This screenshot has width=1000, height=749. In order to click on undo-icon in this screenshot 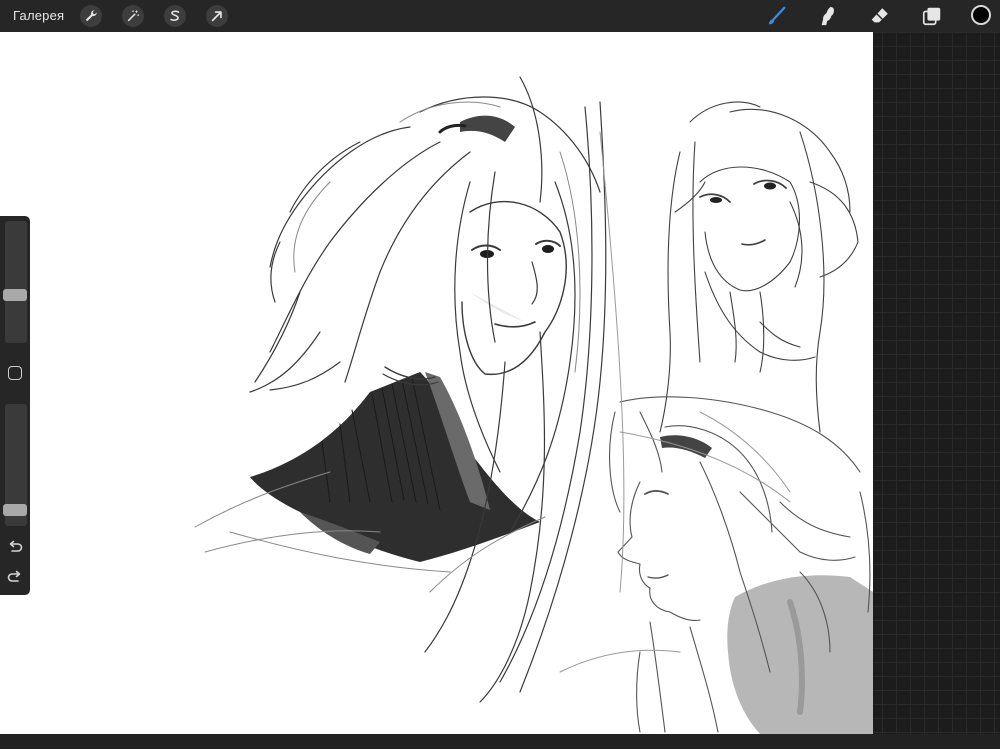, I will do `click(15, 547)`.